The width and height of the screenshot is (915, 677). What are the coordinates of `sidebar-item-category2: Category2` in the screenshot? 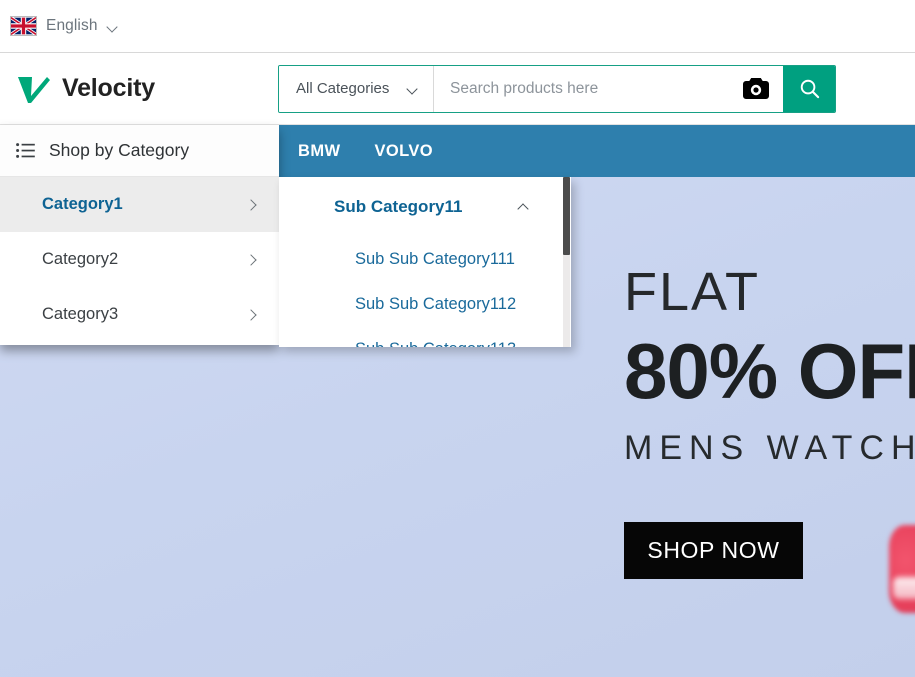 It's located at (139, 259).